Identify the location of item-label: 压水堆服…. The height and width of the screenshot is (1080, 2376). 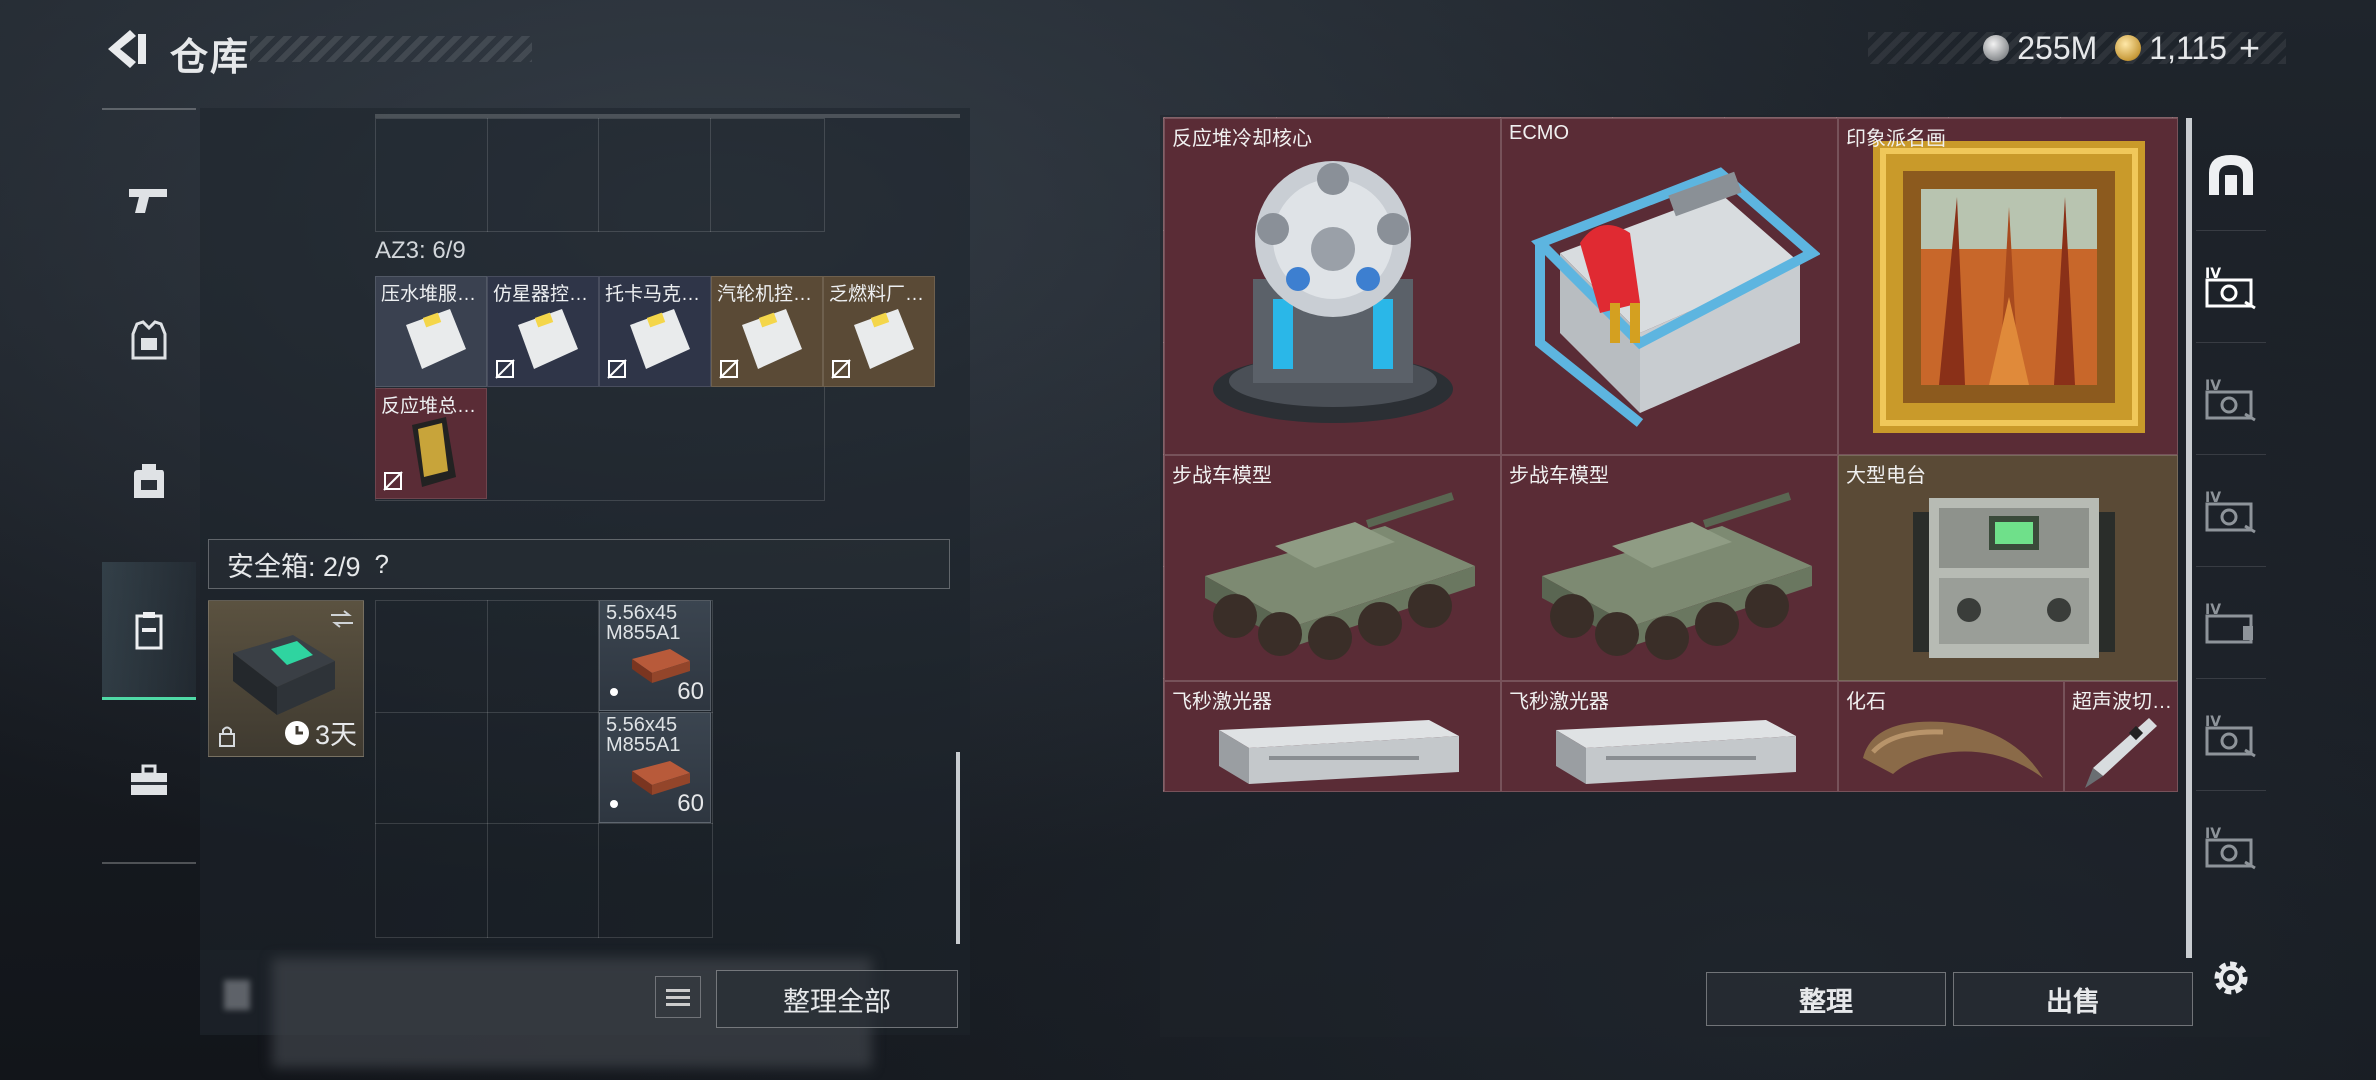
(429, 294).